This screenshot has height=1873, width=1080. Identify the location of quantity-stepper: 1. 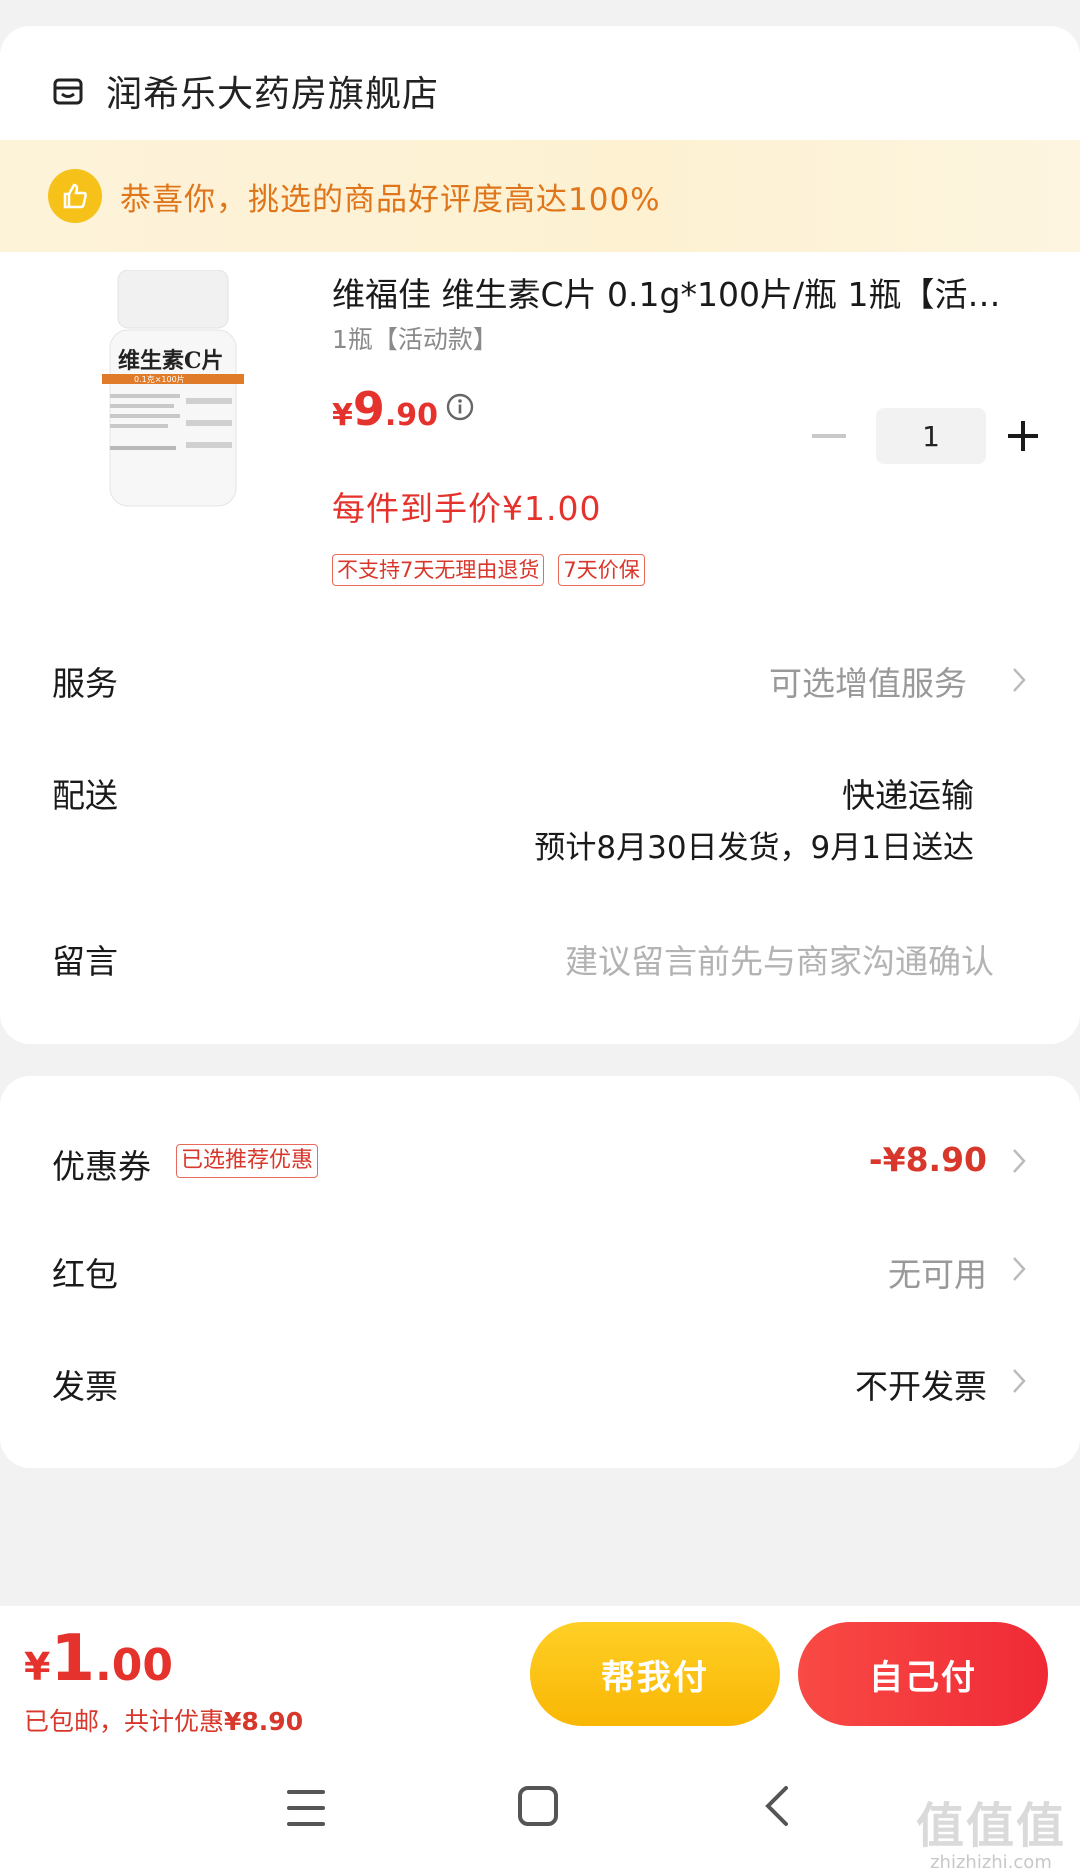
(925, 436).